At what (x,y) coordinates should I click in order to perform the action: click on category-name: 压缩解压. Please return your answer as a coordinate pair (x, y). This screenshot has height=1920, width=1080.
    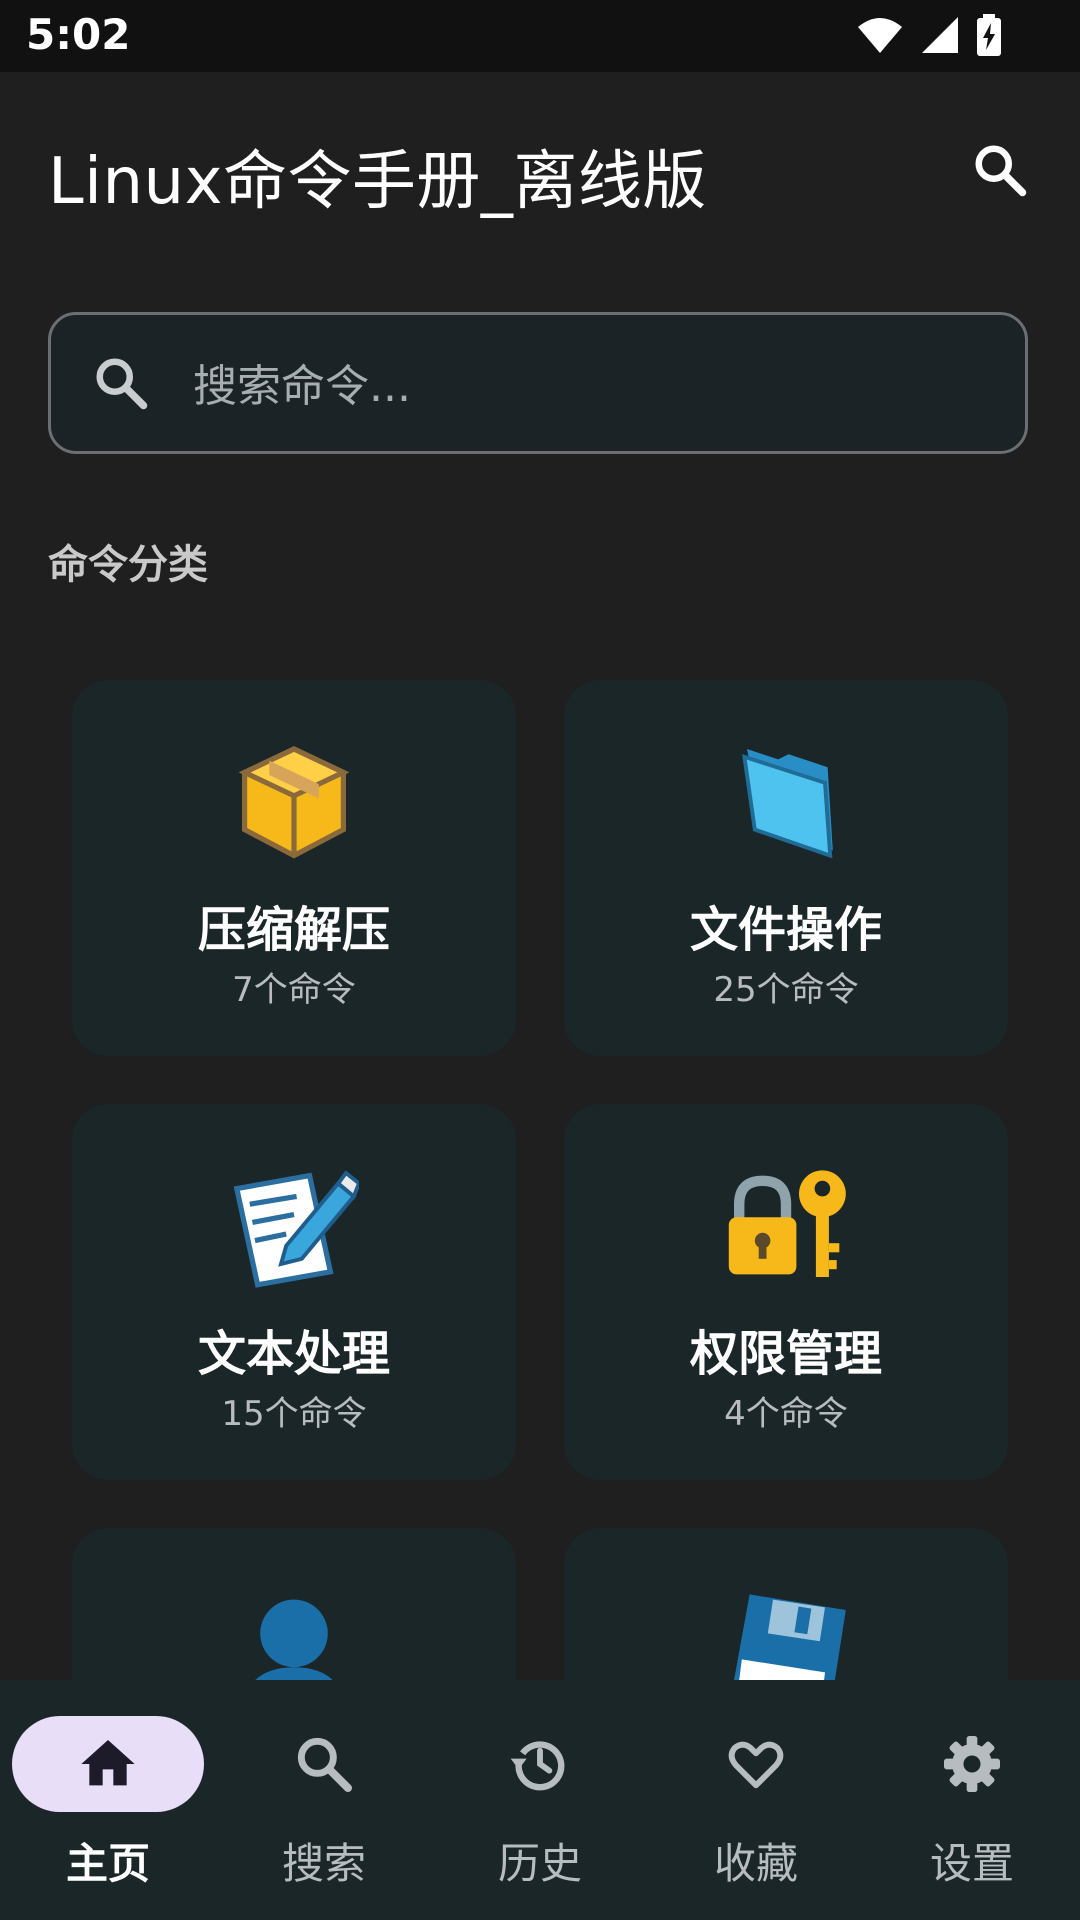
    Looking at the image, I should click on (293, 930).